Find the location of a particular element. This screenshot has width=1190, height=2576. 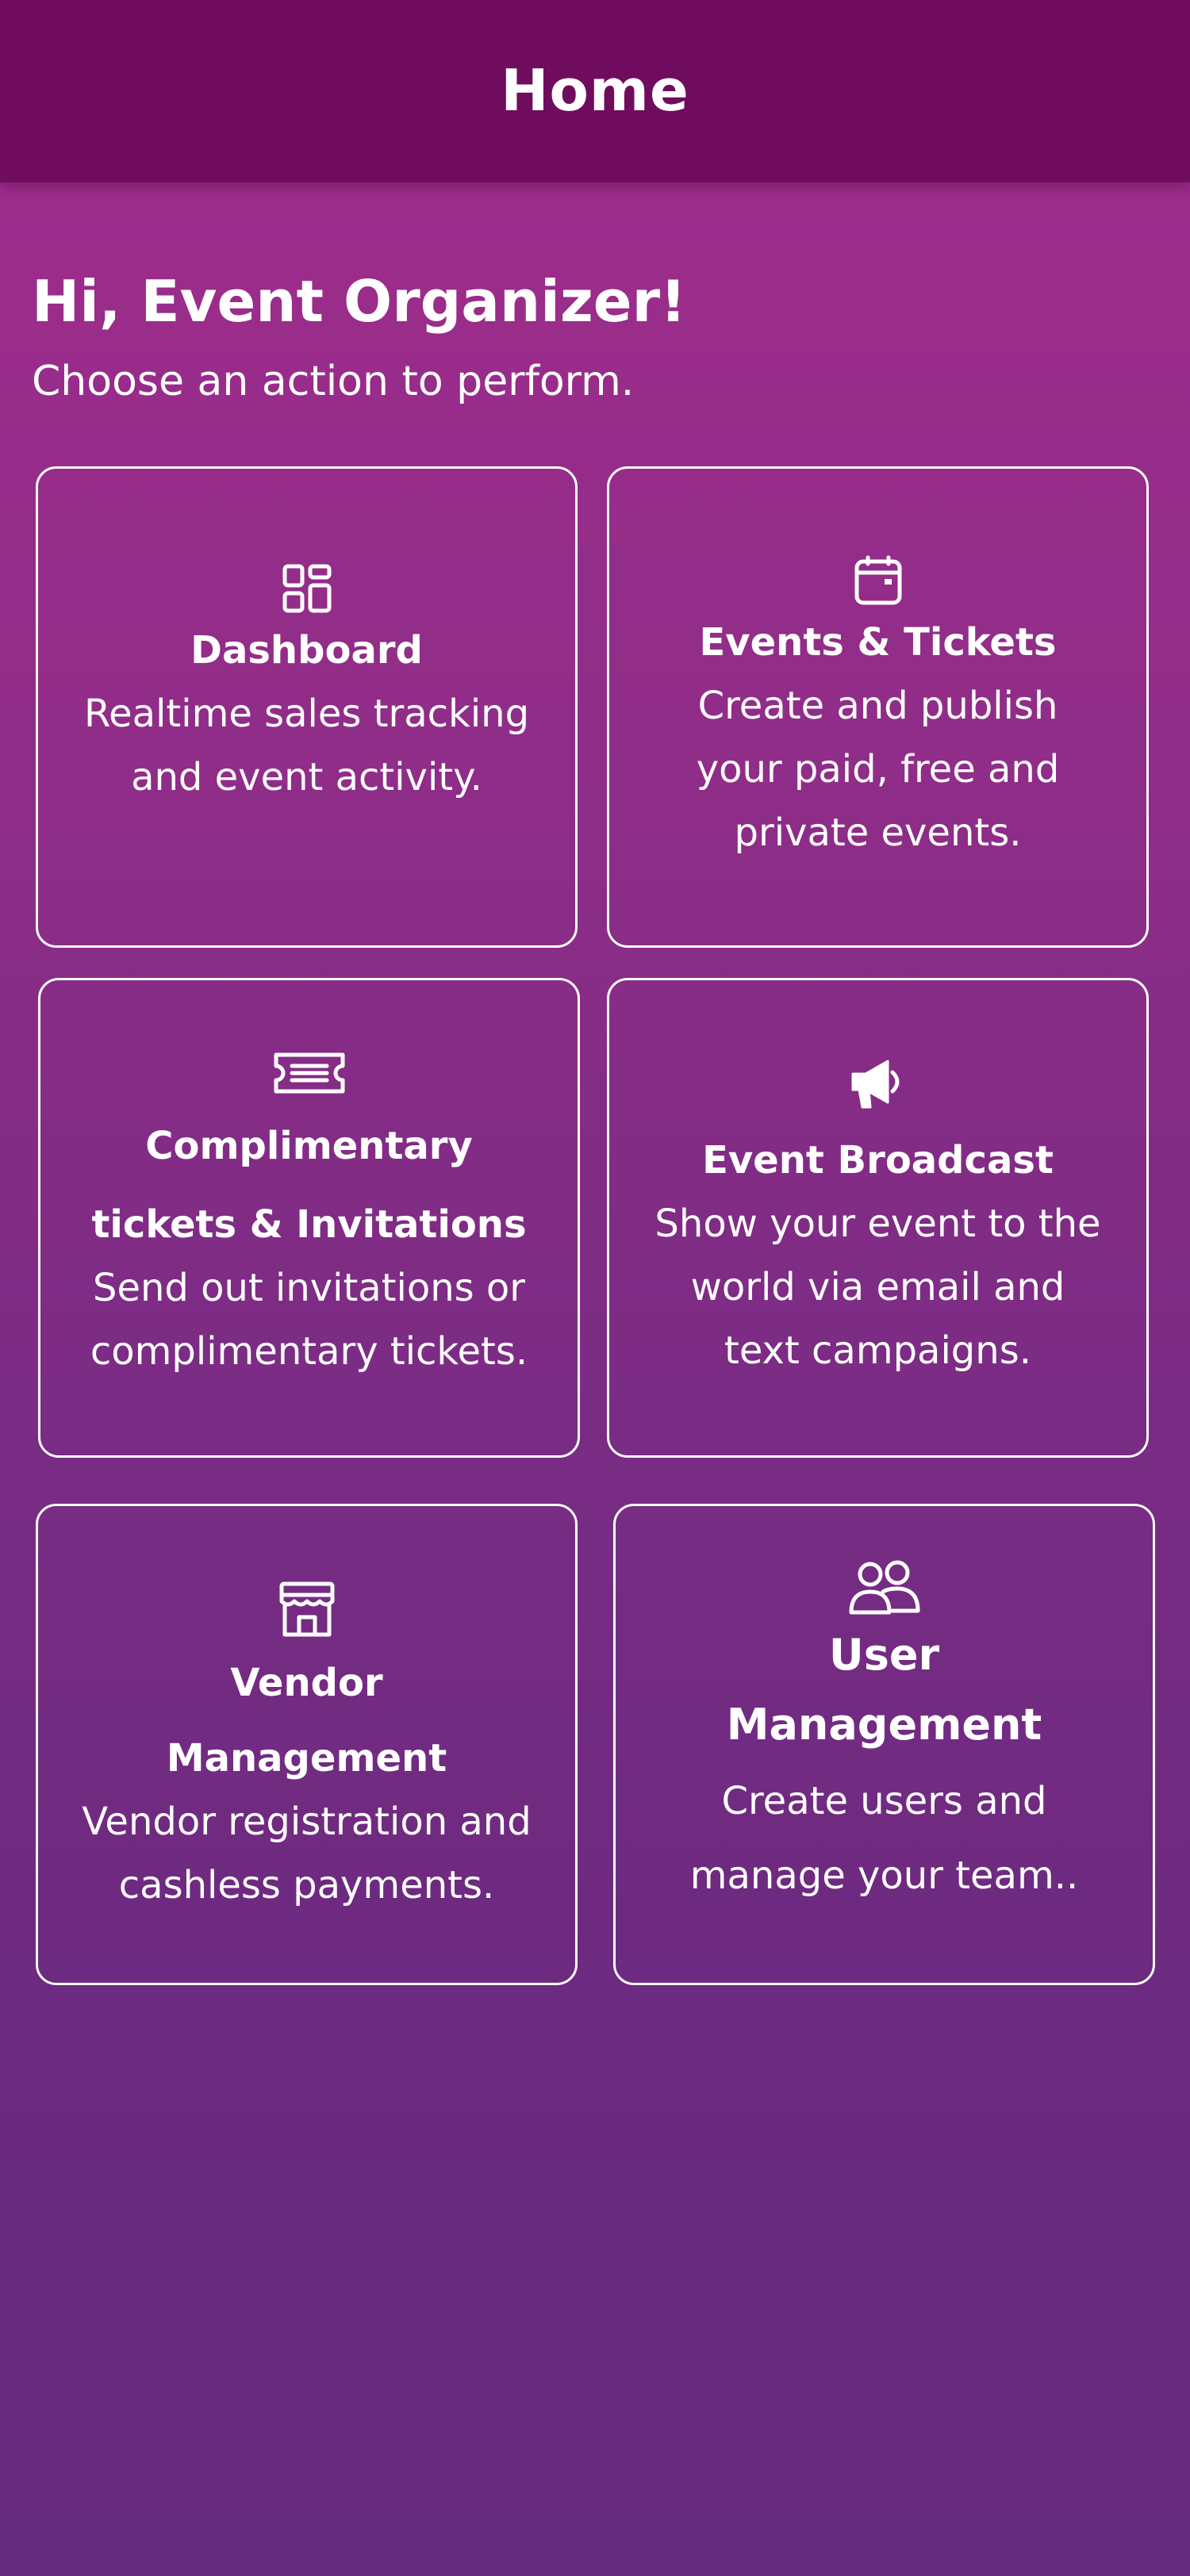

page-title: Home is located at coordinates (595, 91).